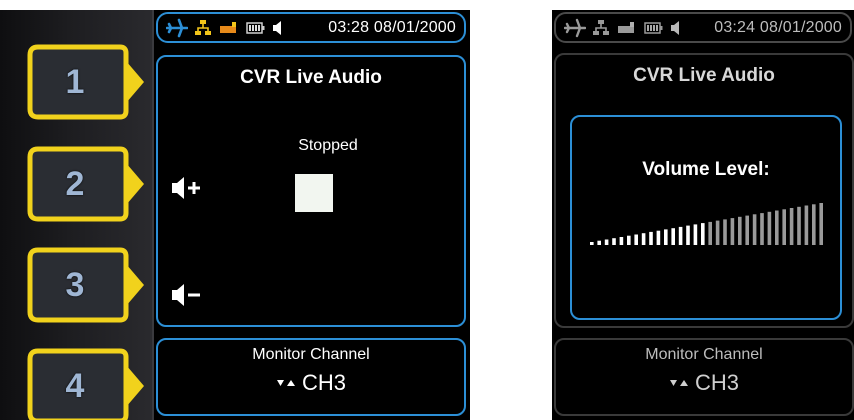 The height and width of the screenshot is (420, 854). I want to click on status-bar-right: 03:24 08/01/2000, so click(703, 27).